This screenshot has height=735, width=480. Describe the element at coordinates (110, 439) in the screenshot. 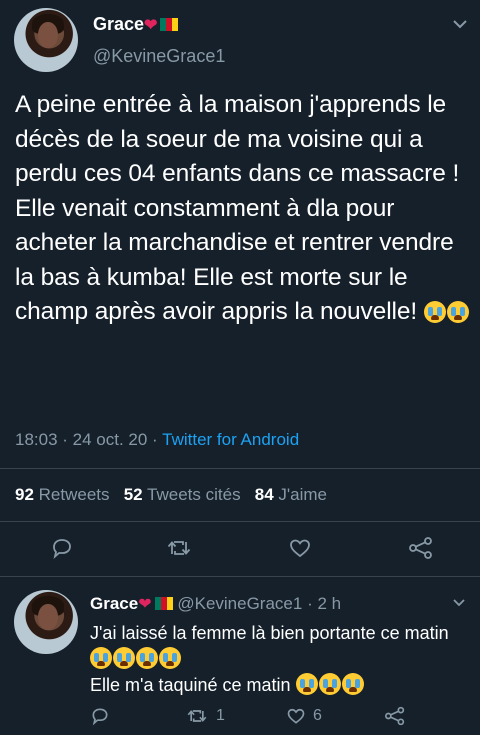

I see `tweet-date: 24 oct. 20` at that location.